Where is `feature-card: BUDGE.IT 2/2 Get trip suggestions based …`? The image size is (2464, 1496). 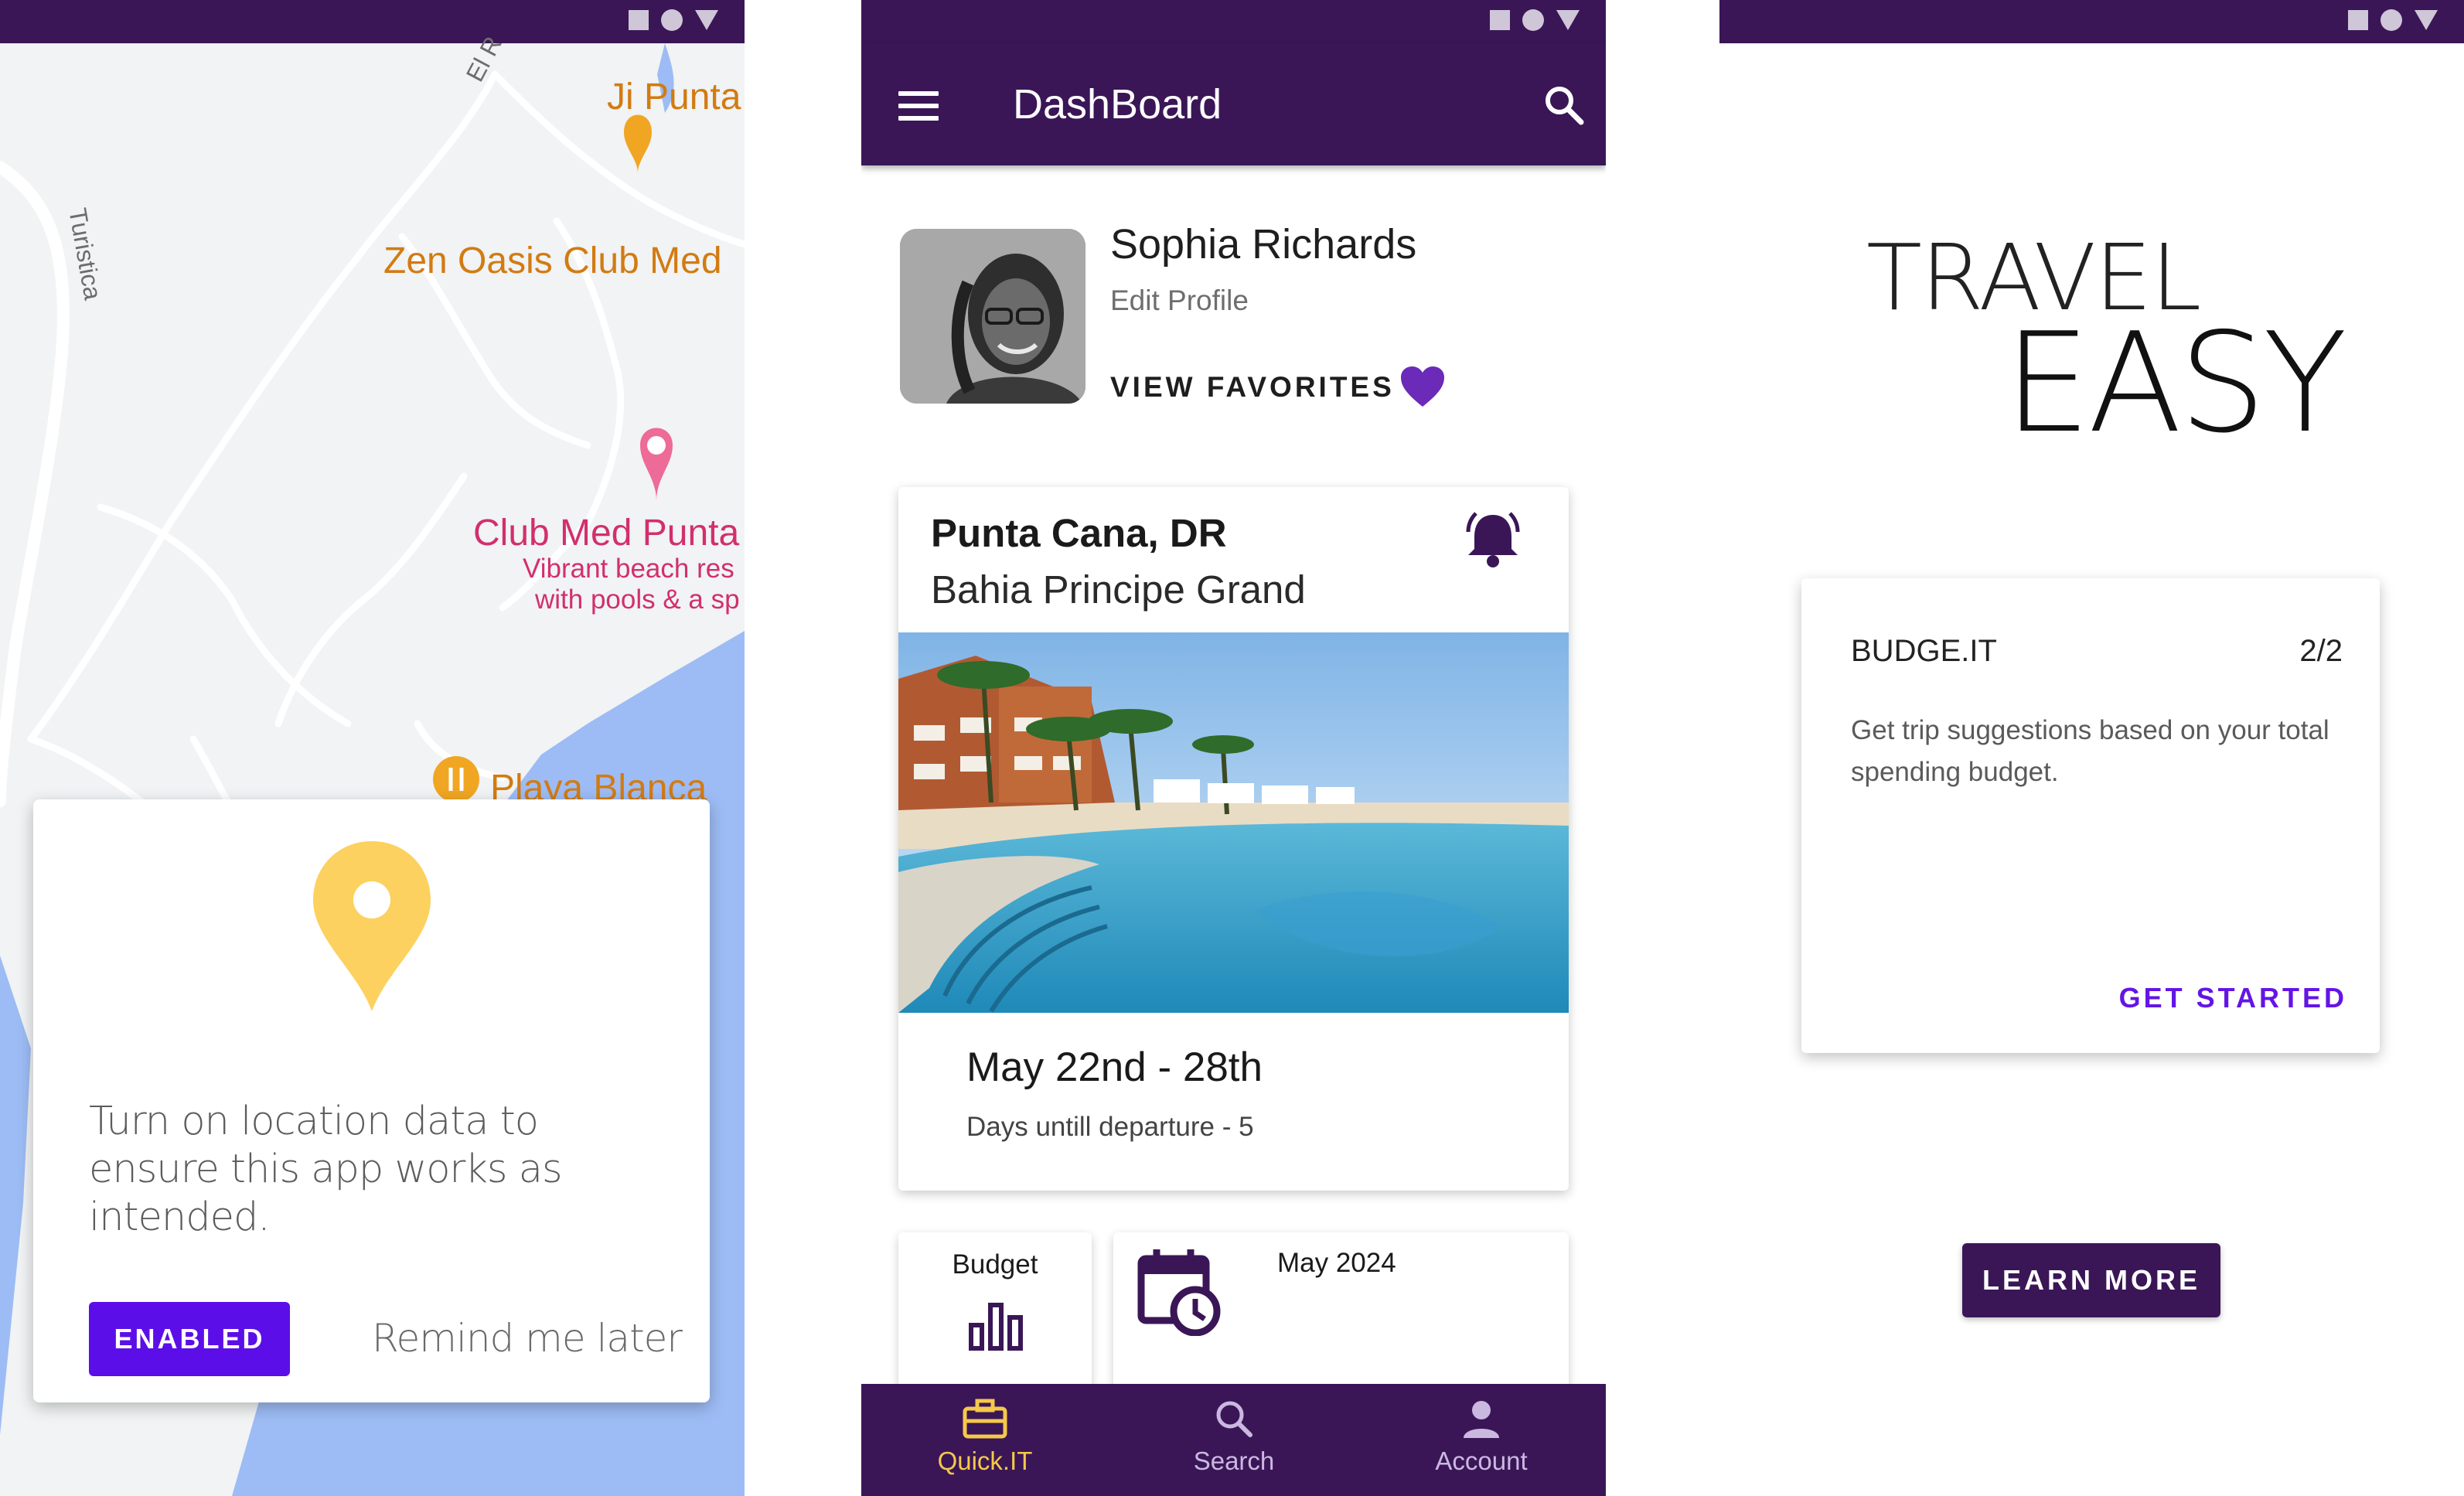
feature-card: BUDGE.IT 2/2 Get trip suggestions based … is located at coordinates (2090, 816).